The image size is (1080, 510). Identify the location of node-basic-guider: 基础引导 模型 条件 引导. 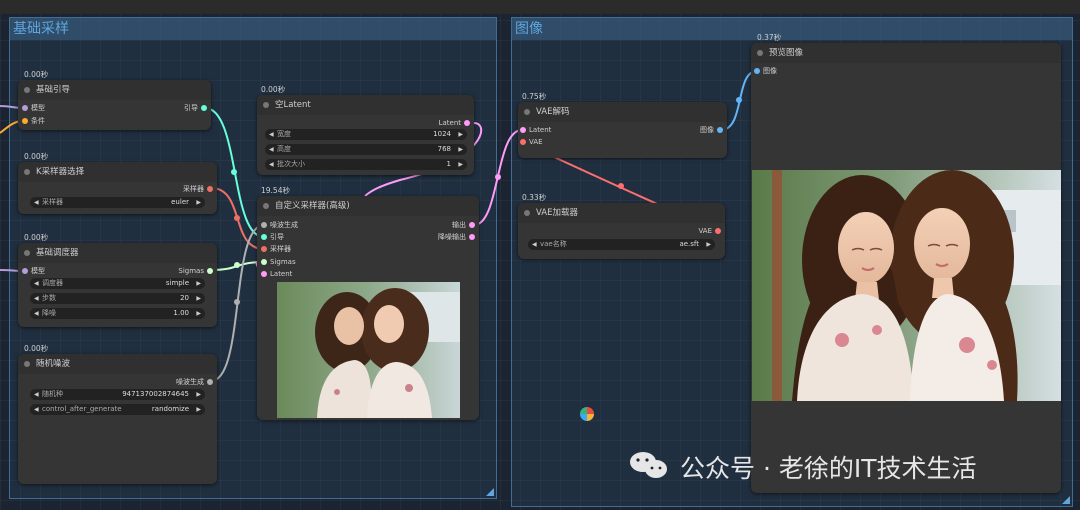
(114, 105).